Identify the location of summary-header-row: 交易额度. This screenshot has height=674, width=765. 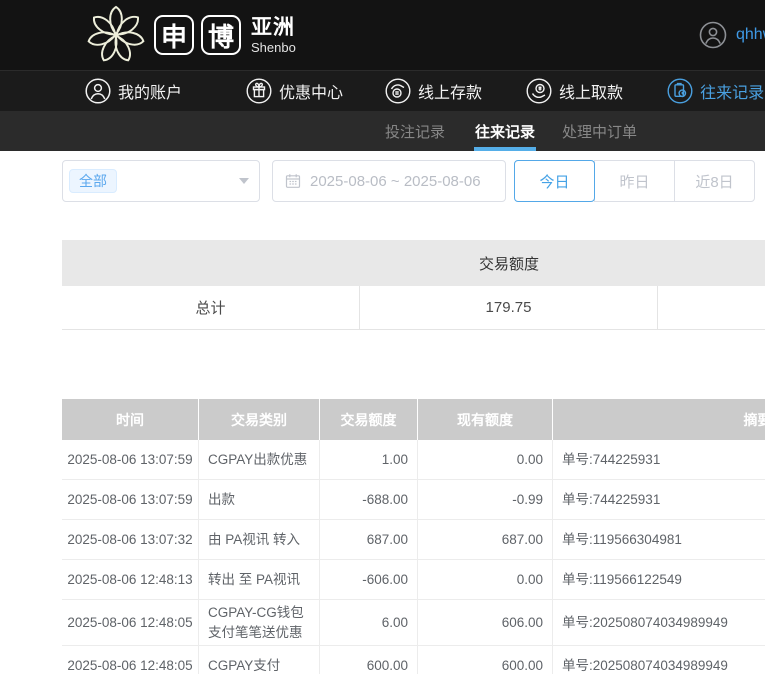
(413, 263).